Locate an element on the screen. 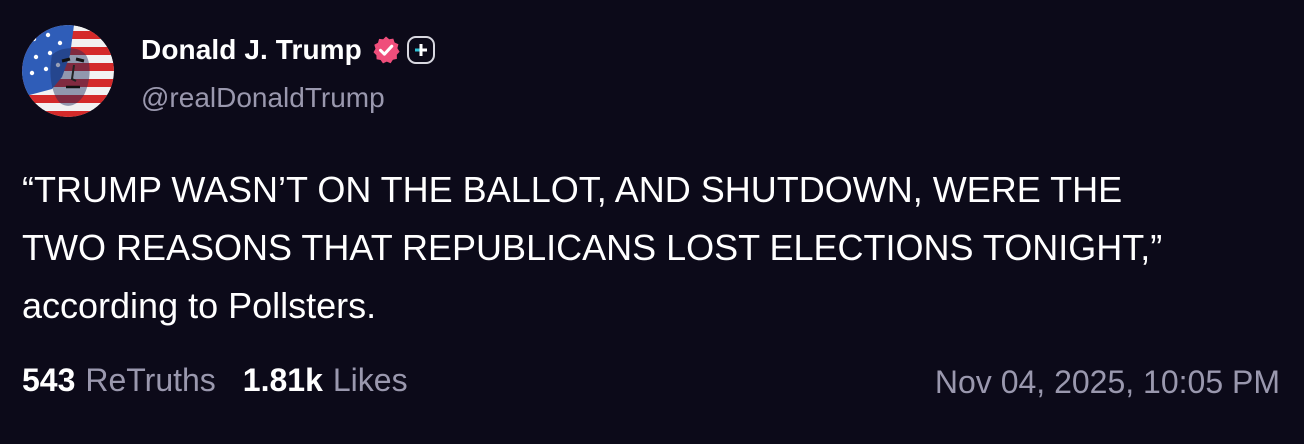  plus-badge-icon is located at coordinates (420, 50).